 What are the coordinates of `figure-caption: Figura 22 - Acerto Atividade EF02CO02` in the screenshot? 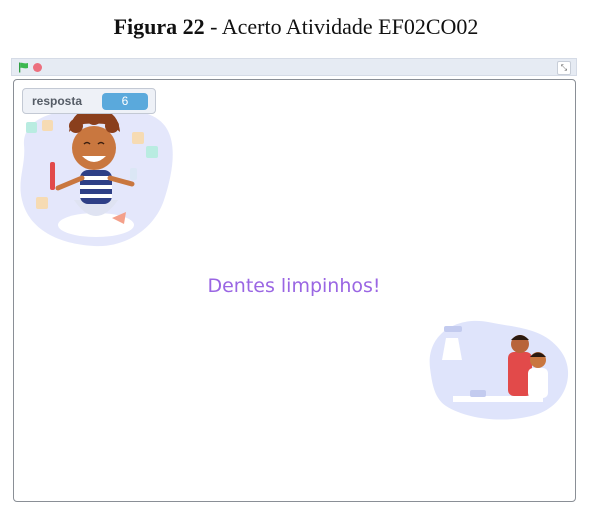 It's located at (296, 27).